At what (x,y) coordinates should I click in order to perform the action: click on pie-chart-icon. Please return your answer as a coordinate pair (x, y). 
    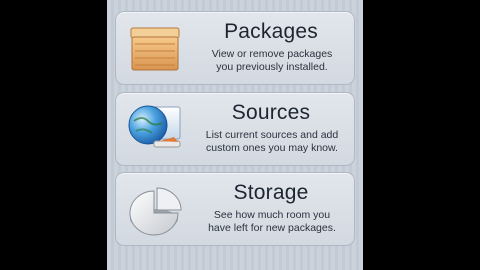
    Looking at the image, I should click on (155, 211).